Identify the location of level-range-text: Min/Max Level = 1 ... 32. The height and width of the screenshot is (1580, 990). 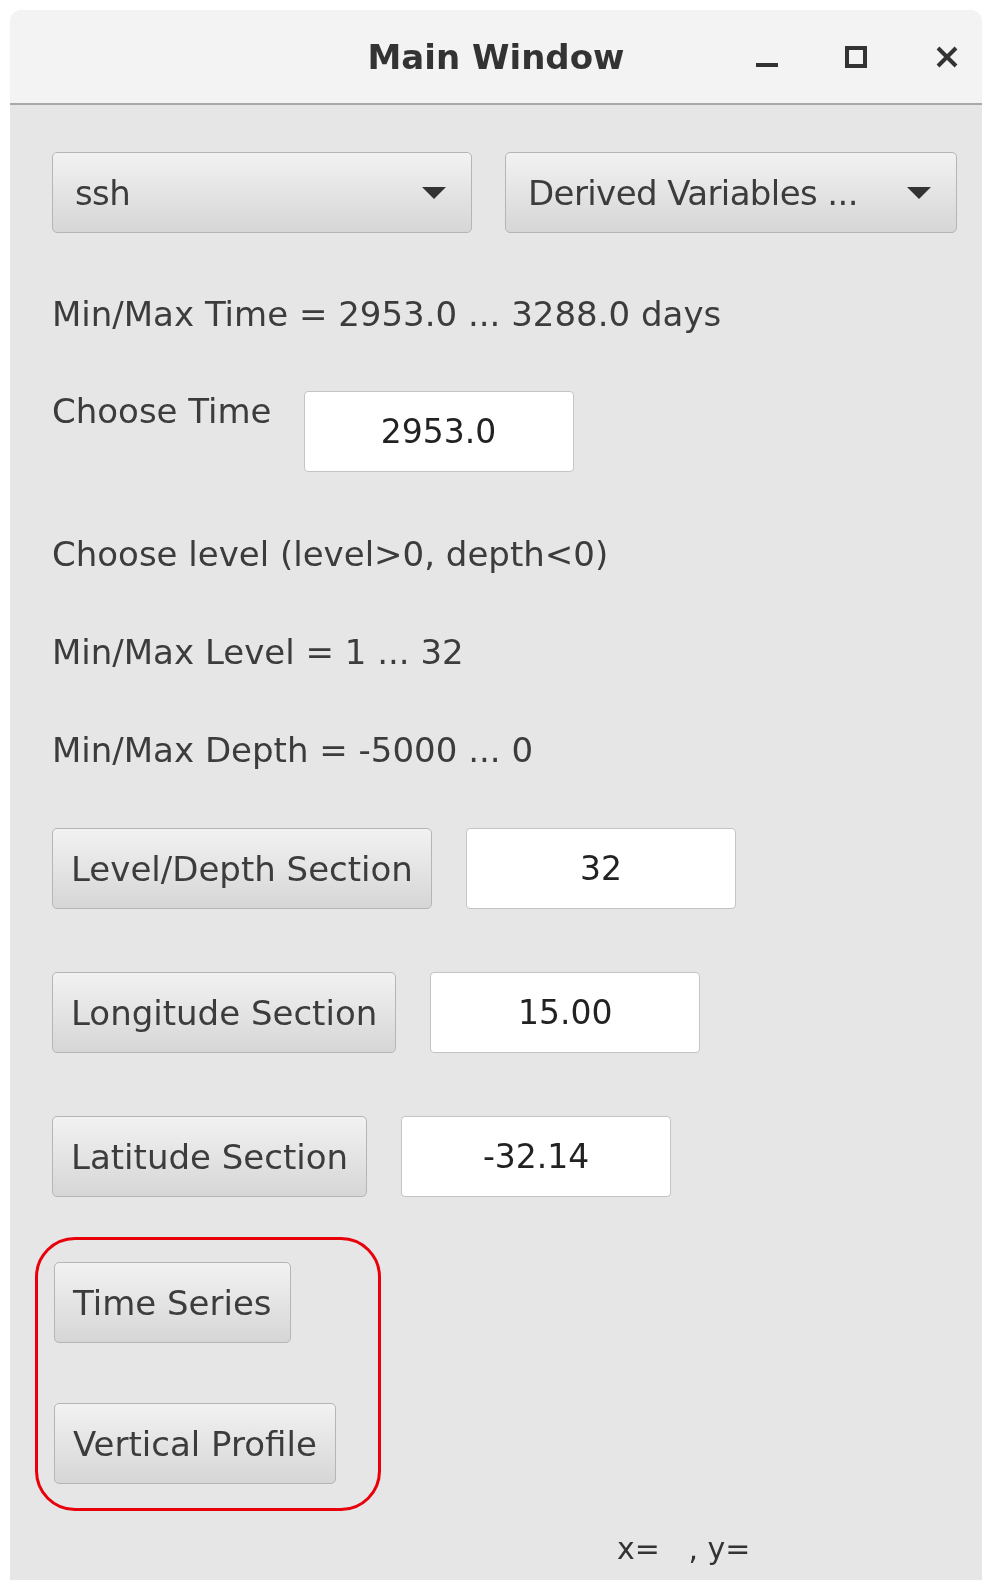
(258, 652).